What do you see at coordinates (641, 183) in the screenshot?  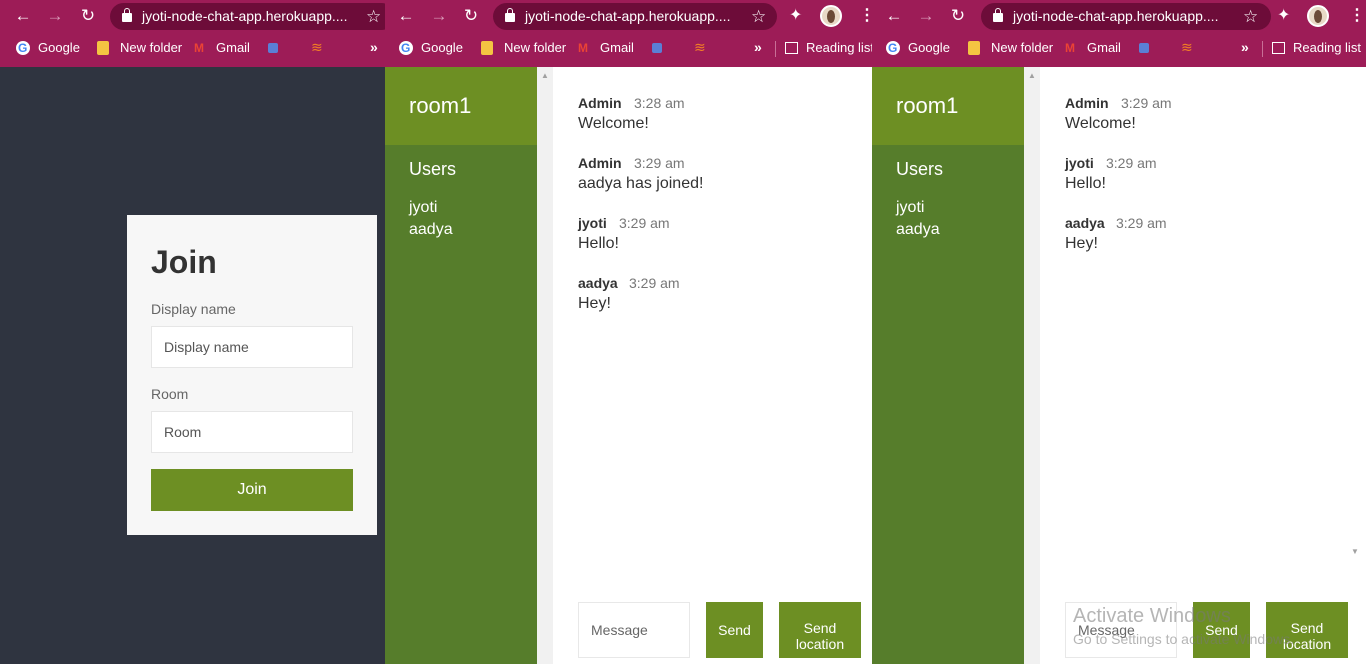 I see `message-text: aadya has joined!` at bounding box center [641, 183].